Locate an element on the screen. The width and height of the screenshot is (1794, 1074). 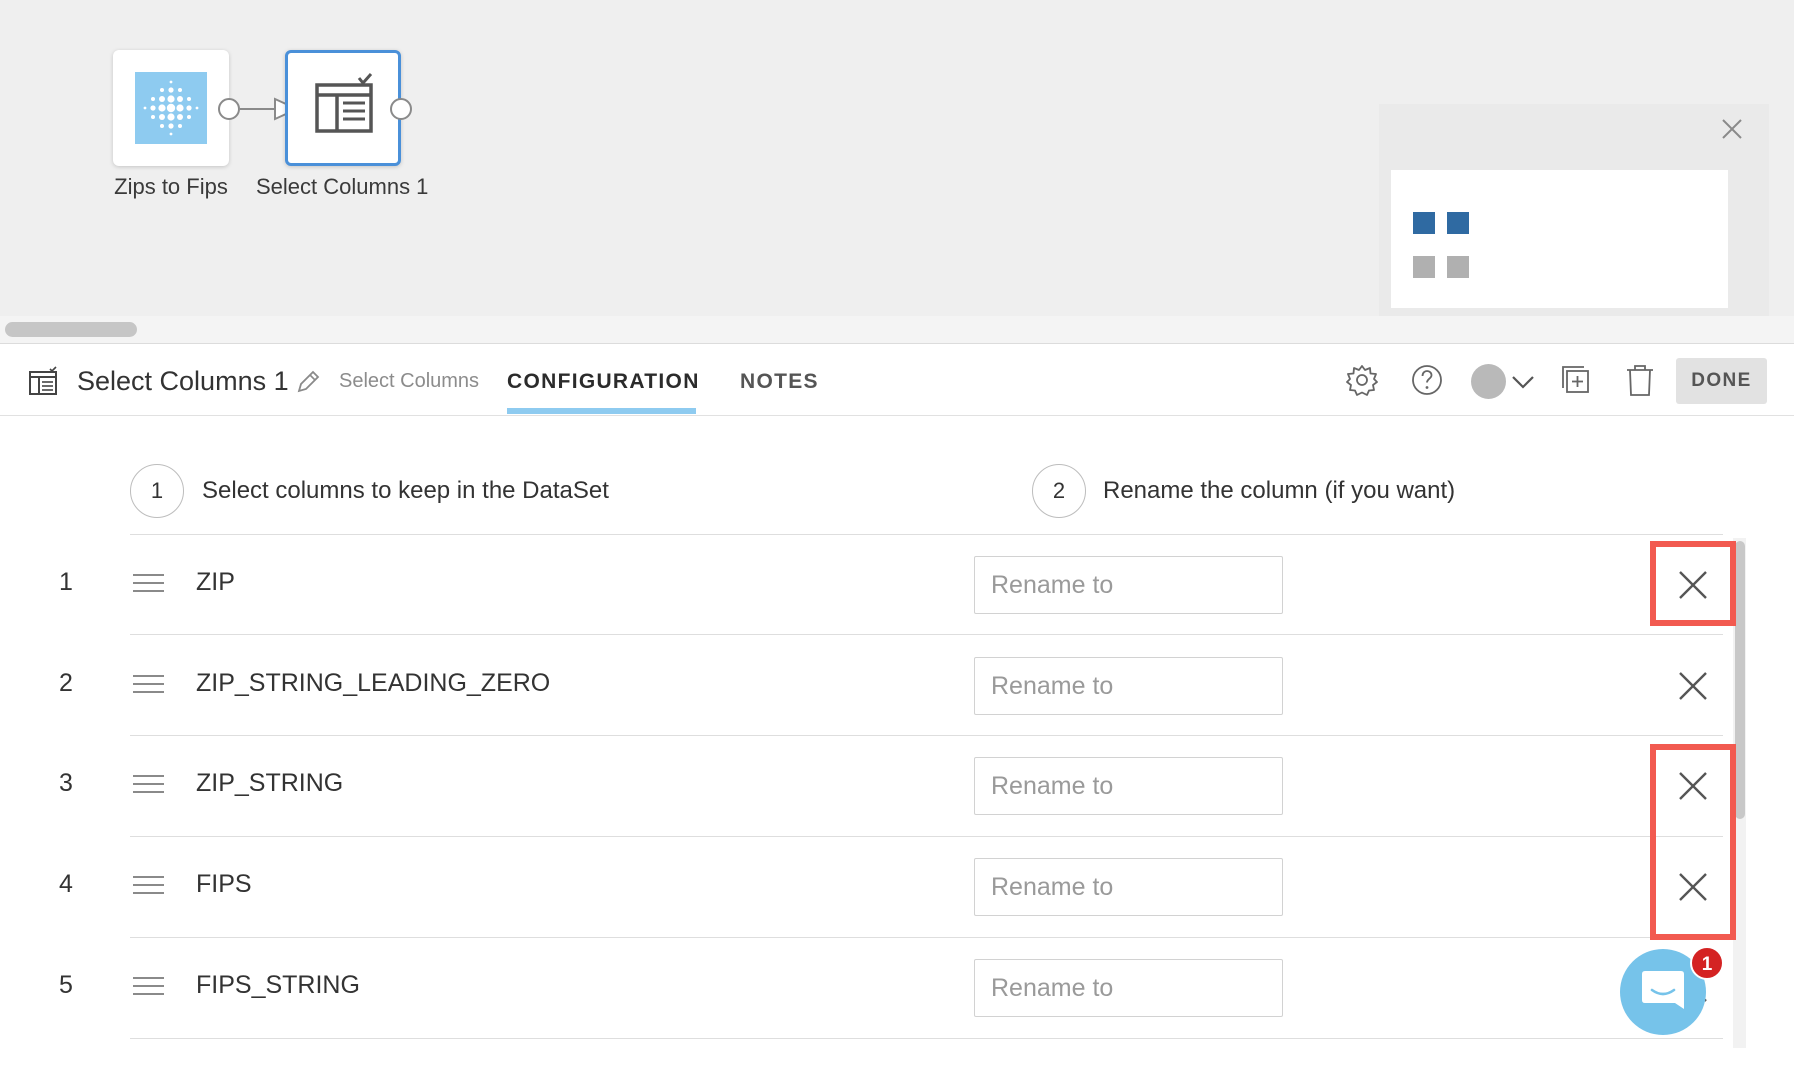
done-button: DONE is located at coordinates (1721, 381).